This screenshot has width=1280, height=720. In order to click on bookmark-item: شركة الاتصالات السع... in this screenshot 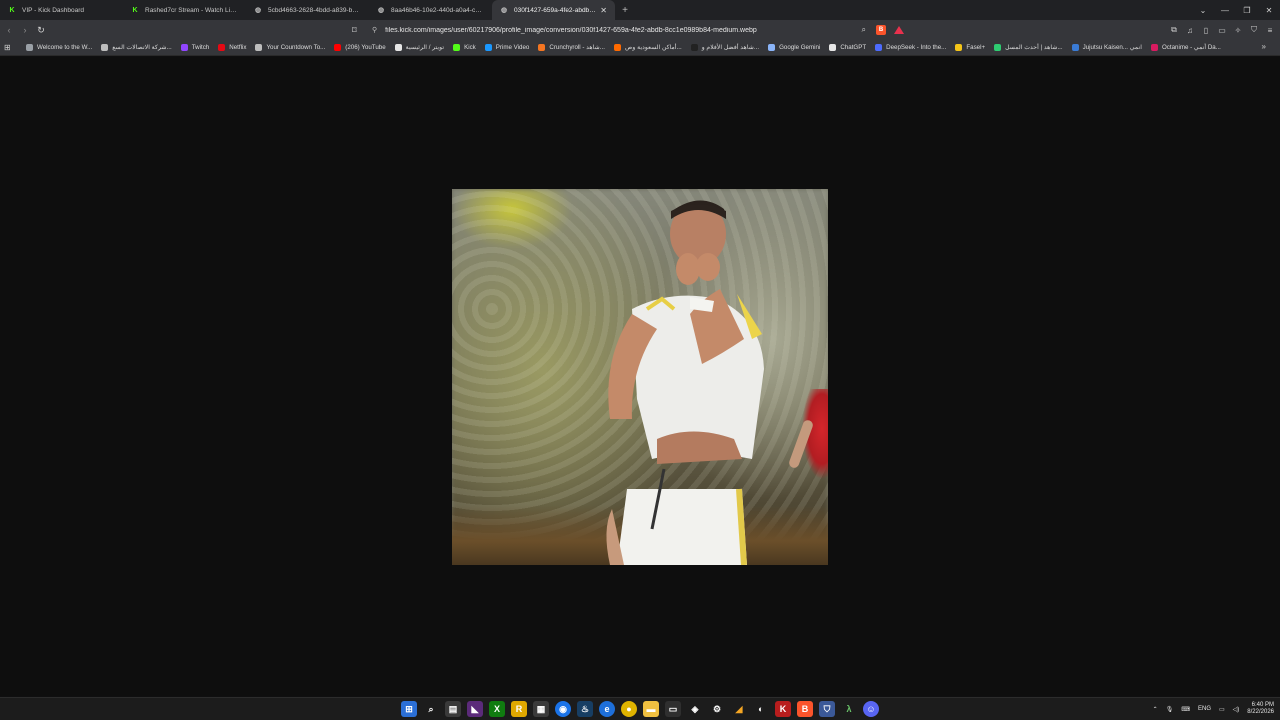, I will do `click(136, 47)`.